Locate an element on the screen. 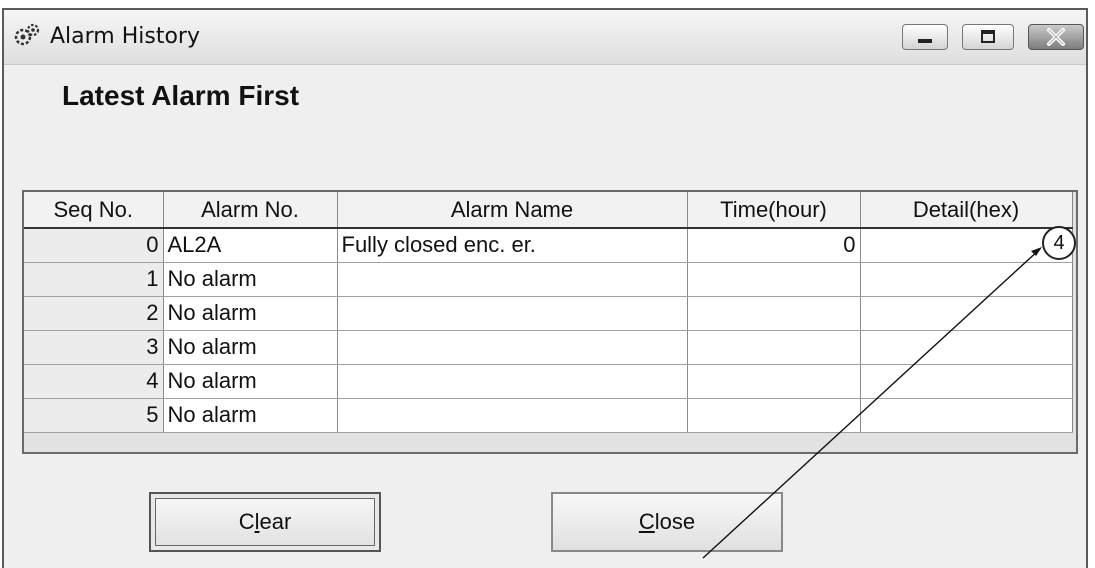 The width and height of the screenshot is (1095, 568). clear-button: Clear is located at coordinates (265, 522).